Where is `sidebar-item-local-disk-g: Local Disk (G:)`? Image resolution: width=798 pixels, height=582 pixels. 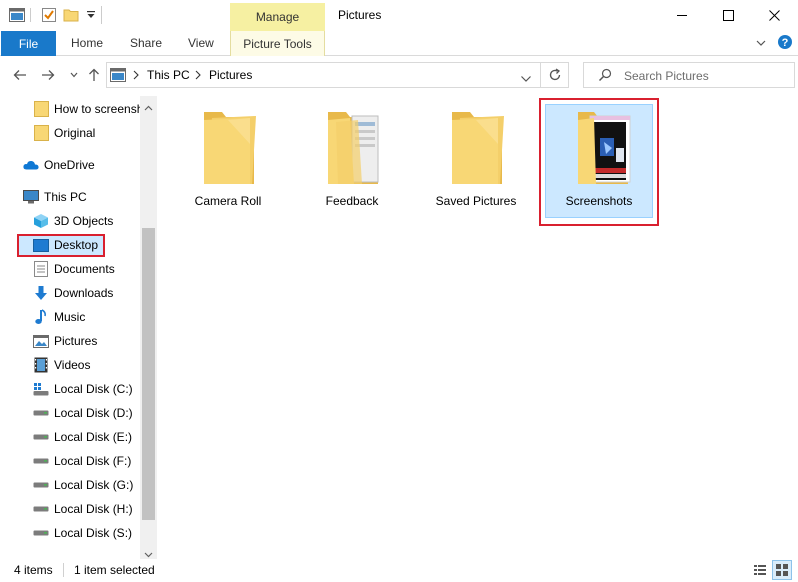 sidebar-item-local-disk-g: Local Disk (G:) is located at coordinates (78, 485).